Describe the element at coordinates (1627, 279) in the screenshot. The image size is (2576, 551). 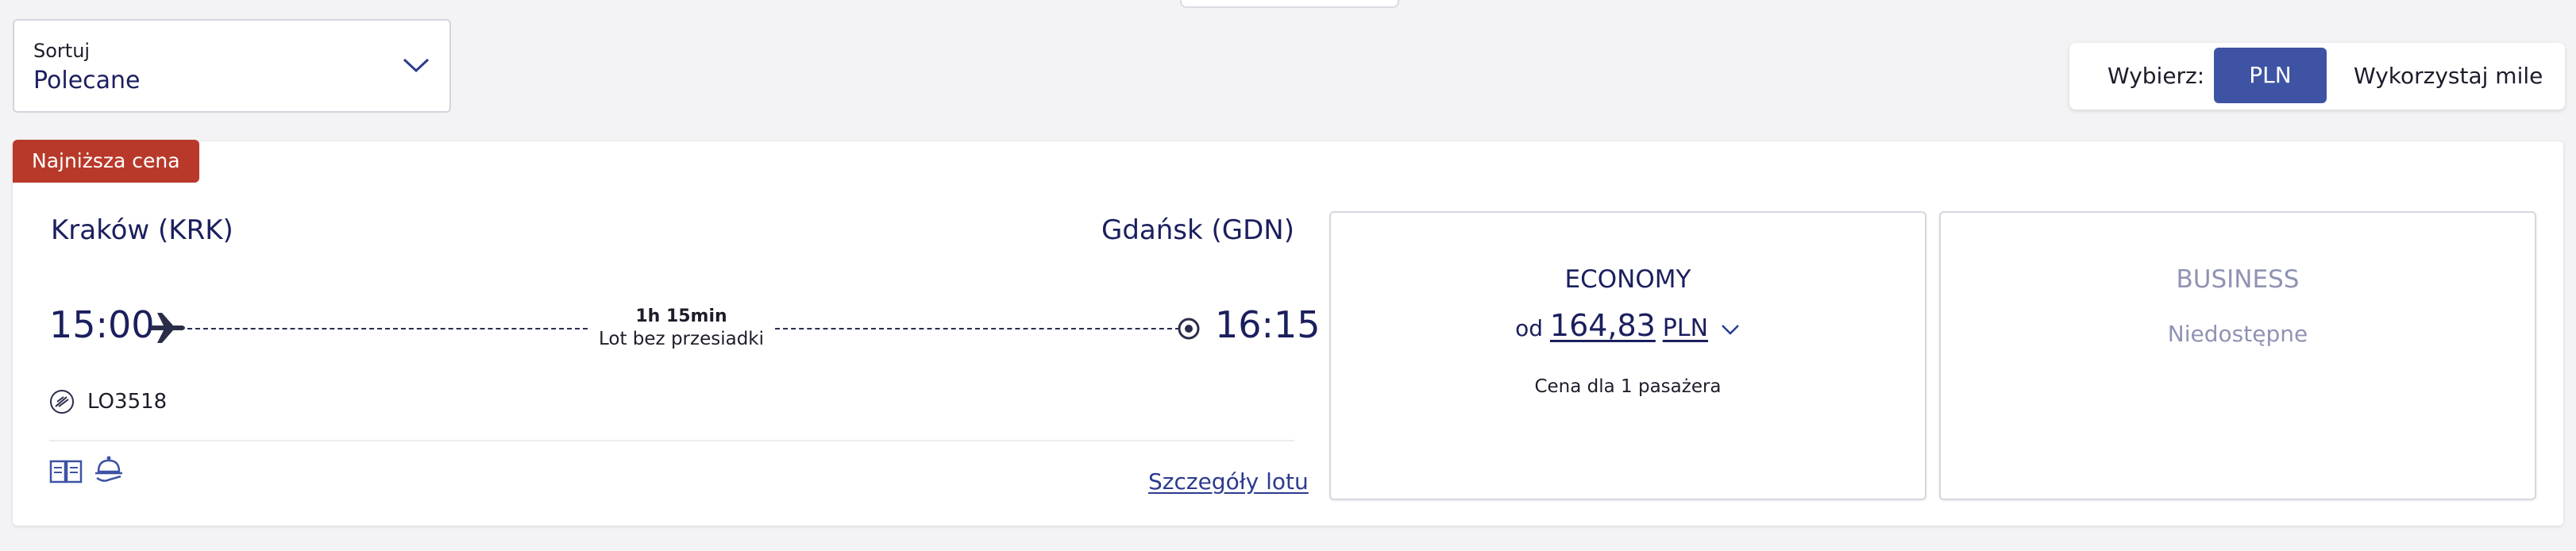
I see `economy-title: ECONOMY` at that location.